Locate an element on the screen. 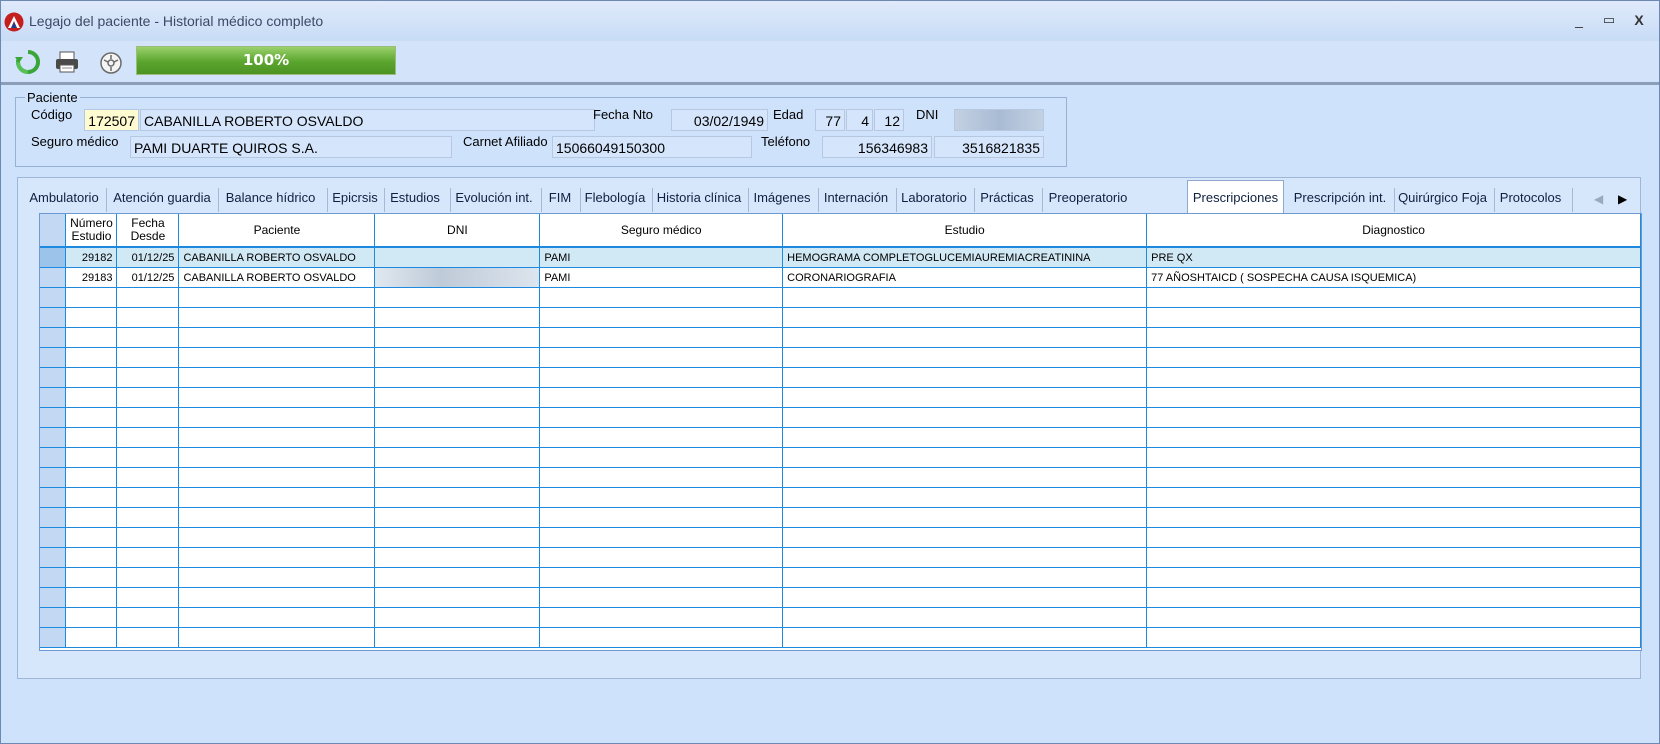 This screenshot has height=744, width=1660. column-header-numero: Número Estudio is located at coordinates (91, 231).